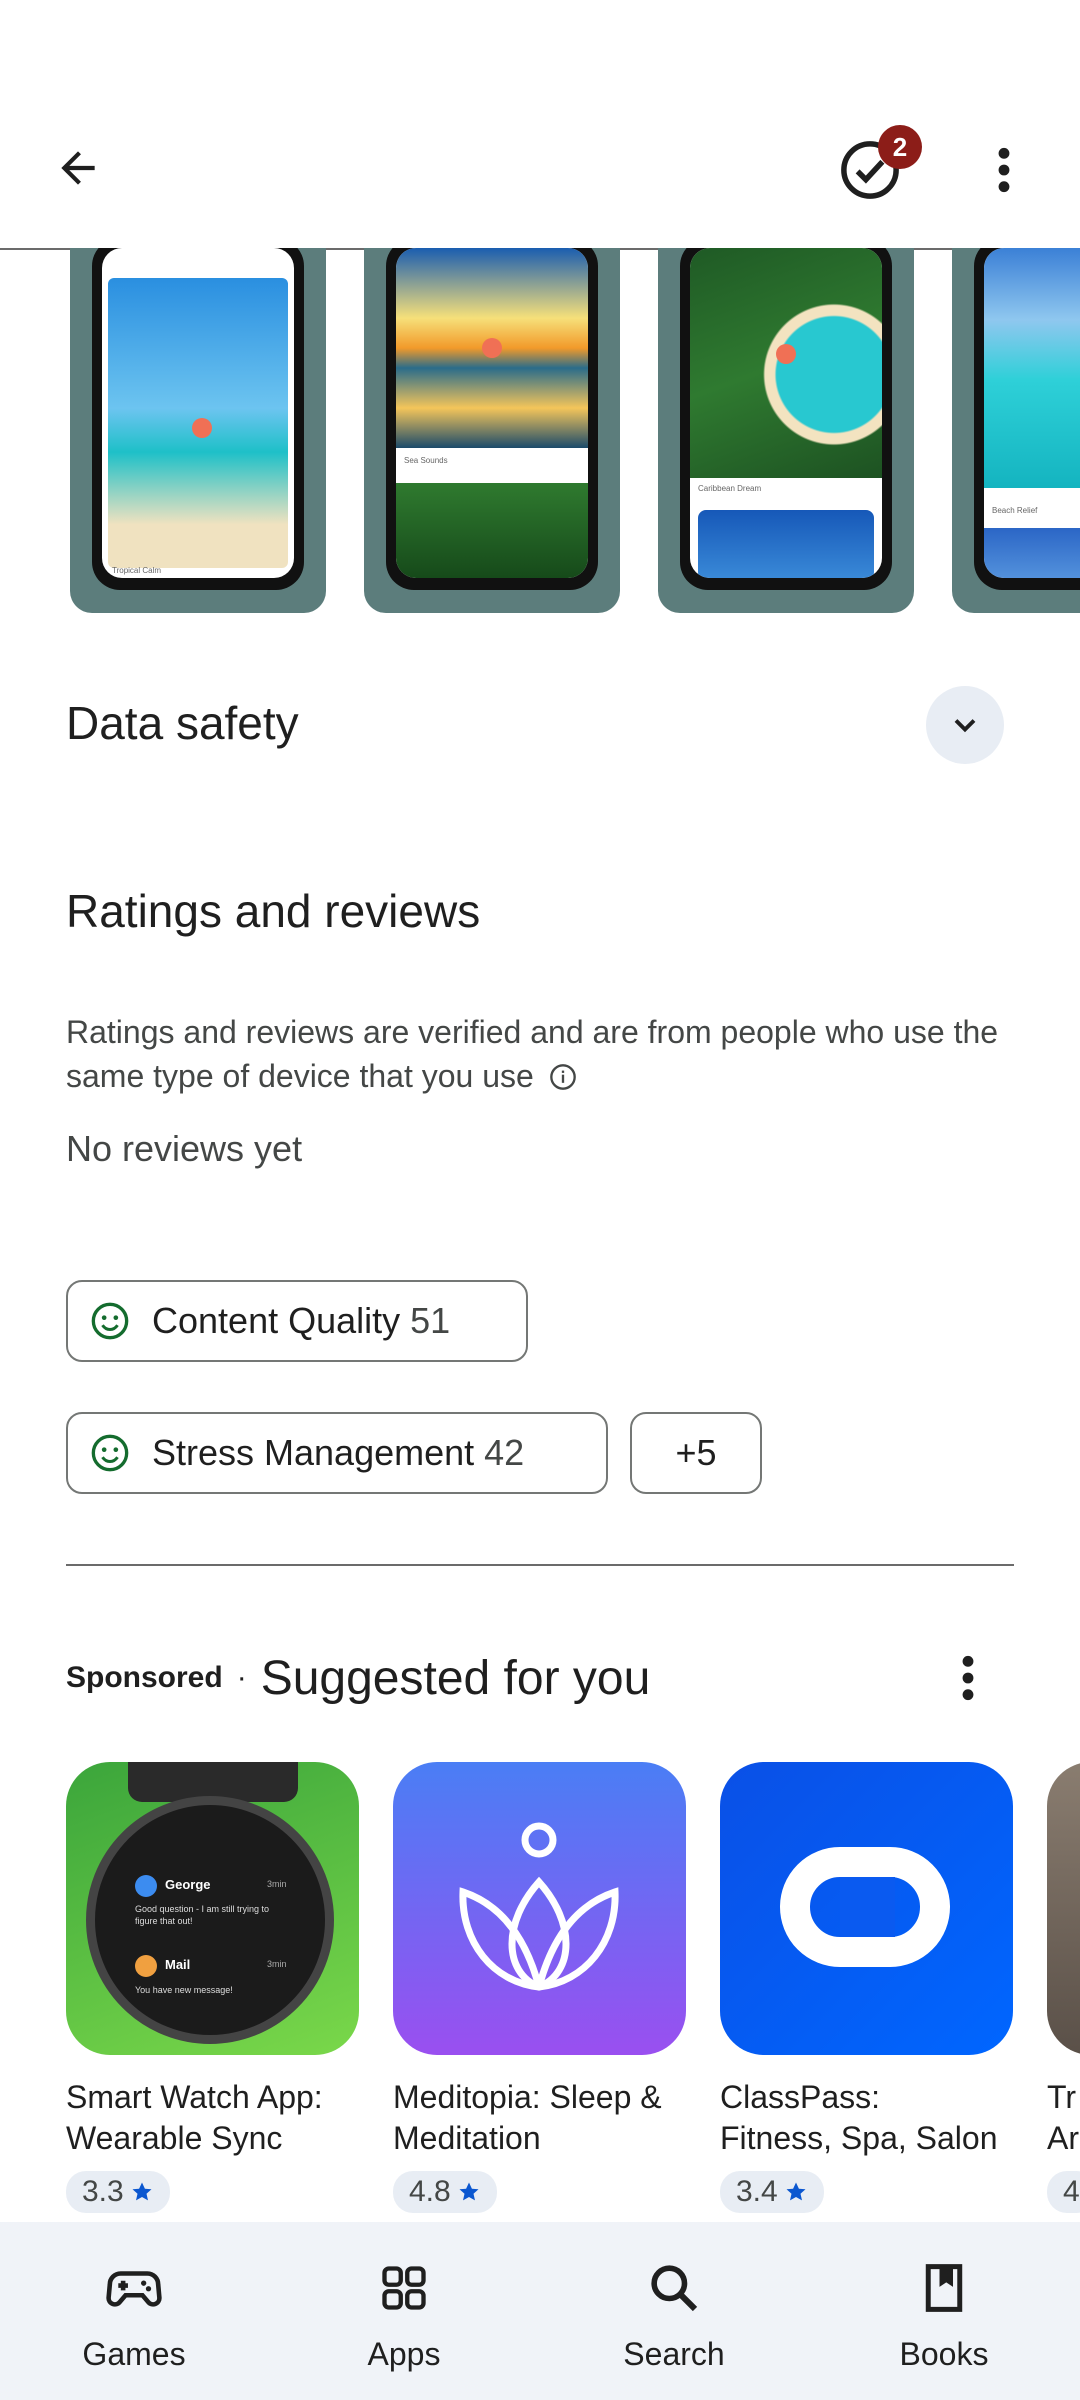  I want to click on app-rating: 3.4, so click(772, 2192).